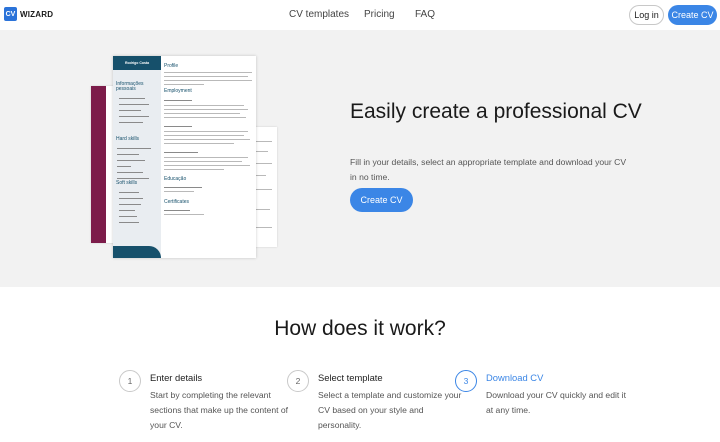 Image resolution: width=720 pixels, height=442 pixels. I want to click on nav-faq: FAQ, so click(425, 14).